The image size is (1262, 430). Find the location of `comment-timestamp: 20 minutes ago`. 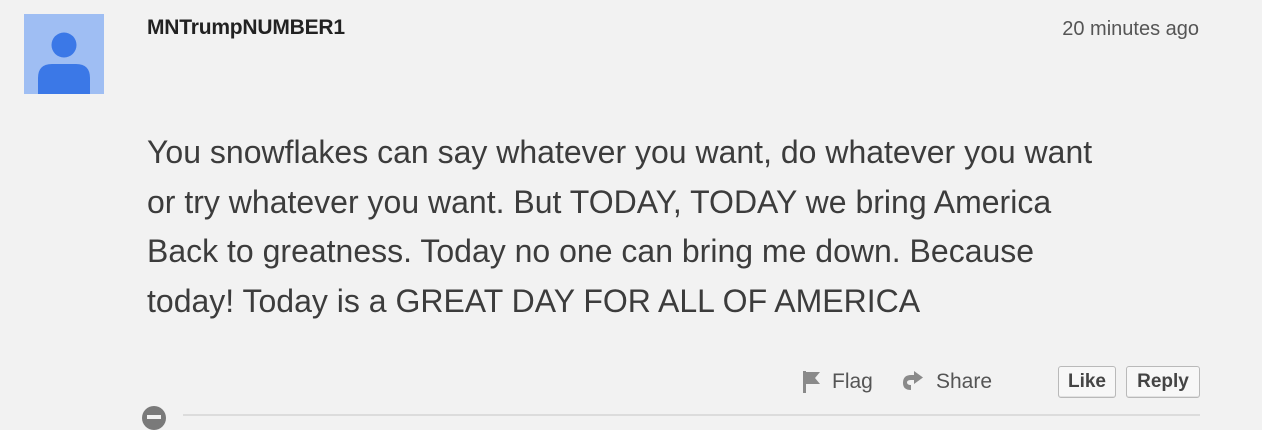

comment-timestamp: 20 minutes ago is located at coordinates (1130, 29).